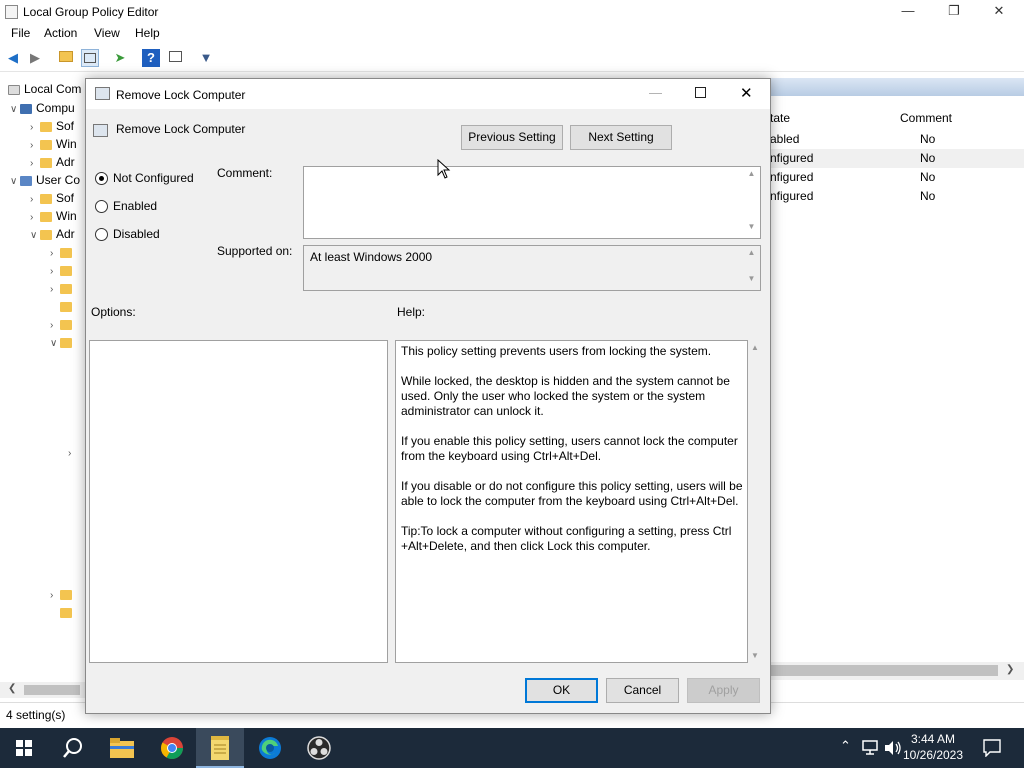 Image resolution: width=1024 pixels, height=768 pixels. What do you see at coordinates (561, 690) in the screenshot?
I see `ok-button: OK` at bounding box center [561, 690].